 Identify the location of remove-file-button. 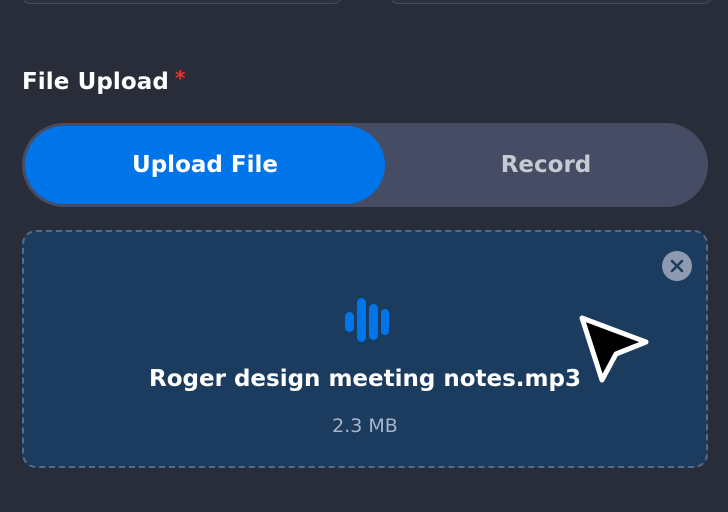
(677, 266).